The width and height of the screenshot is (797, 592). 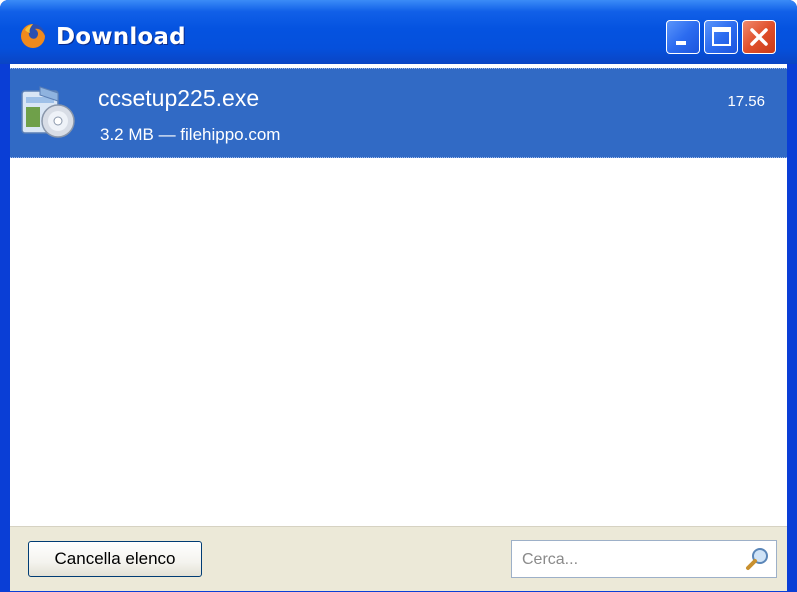 What do you see at coordinates (681, 43) in the screenshot?
I see `minimize-icon` at bounding box center [681, 43].